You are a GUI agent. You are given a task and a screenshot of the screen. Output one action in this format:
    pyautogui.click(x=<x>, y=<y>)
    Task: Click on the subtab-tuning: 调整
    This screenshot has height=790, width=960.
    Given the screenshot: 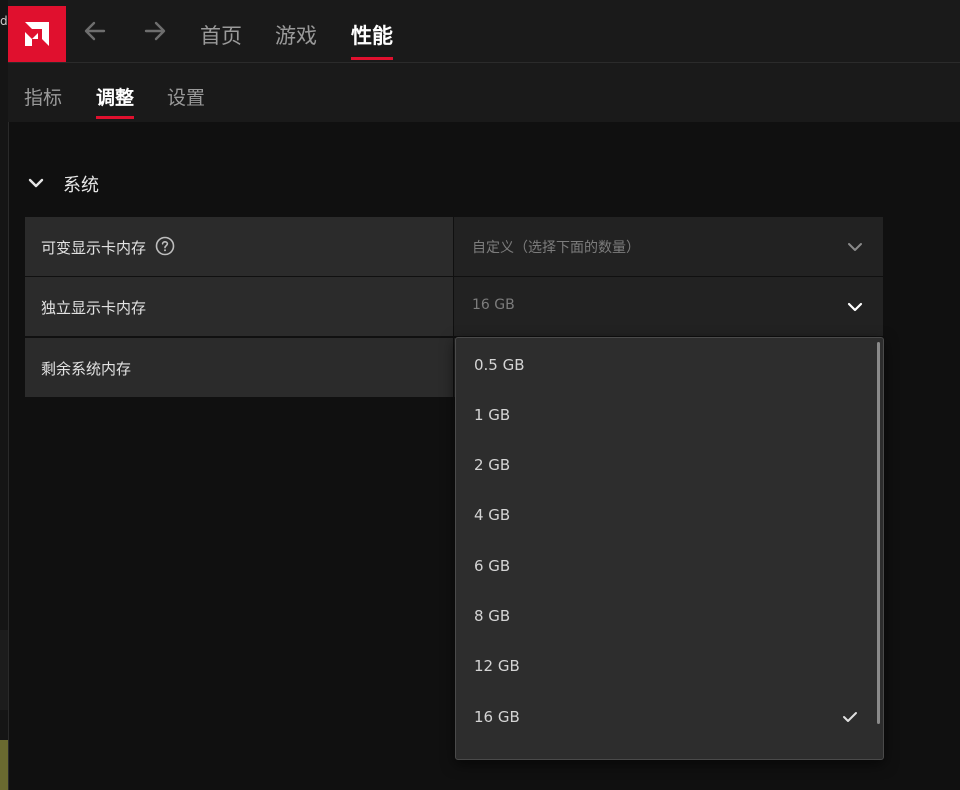 What is the action you would take?
    pyautogui.click(x=115, y=101)
    